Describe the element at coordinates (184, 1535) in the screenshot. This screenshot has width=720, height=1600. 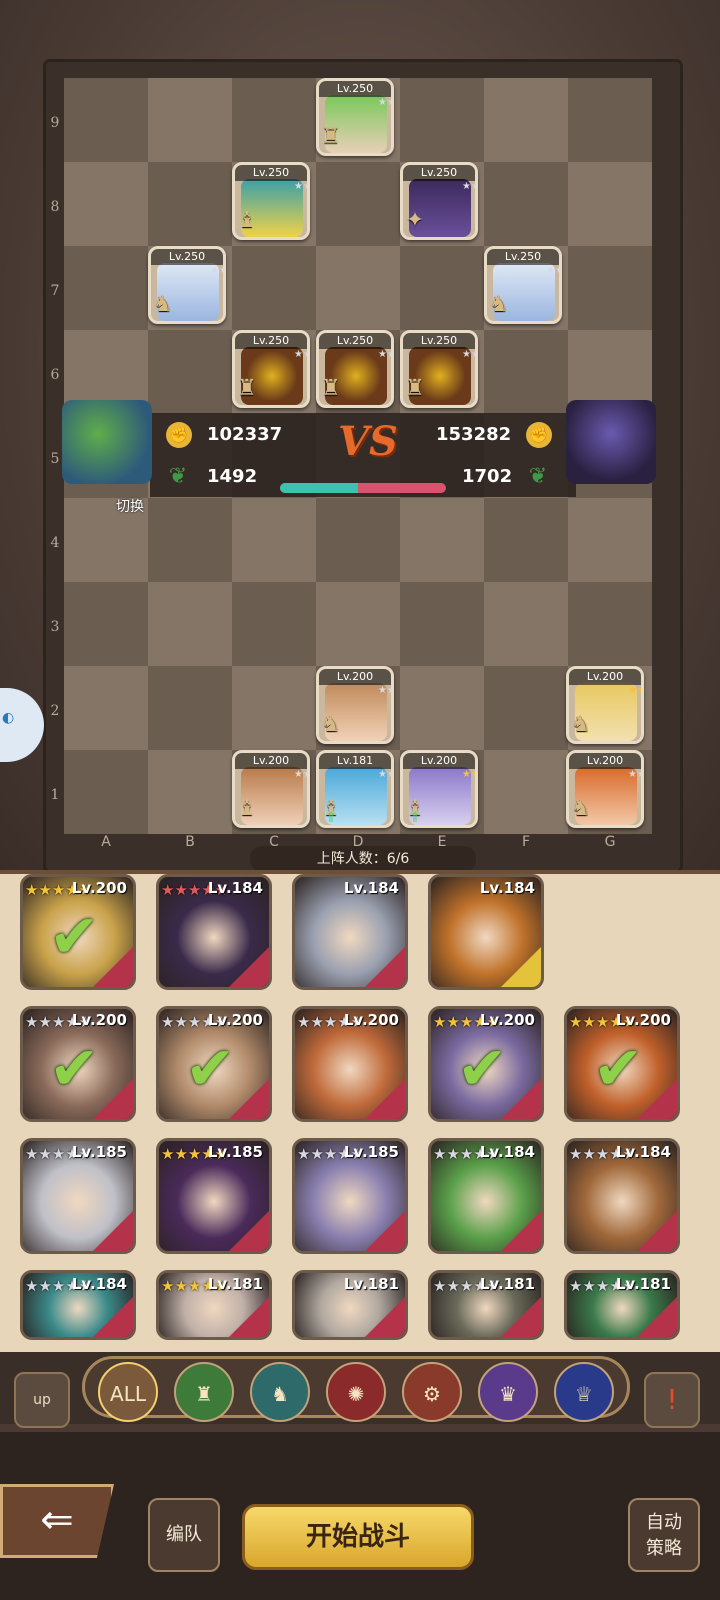
I see `team-button: 编队` at that location.